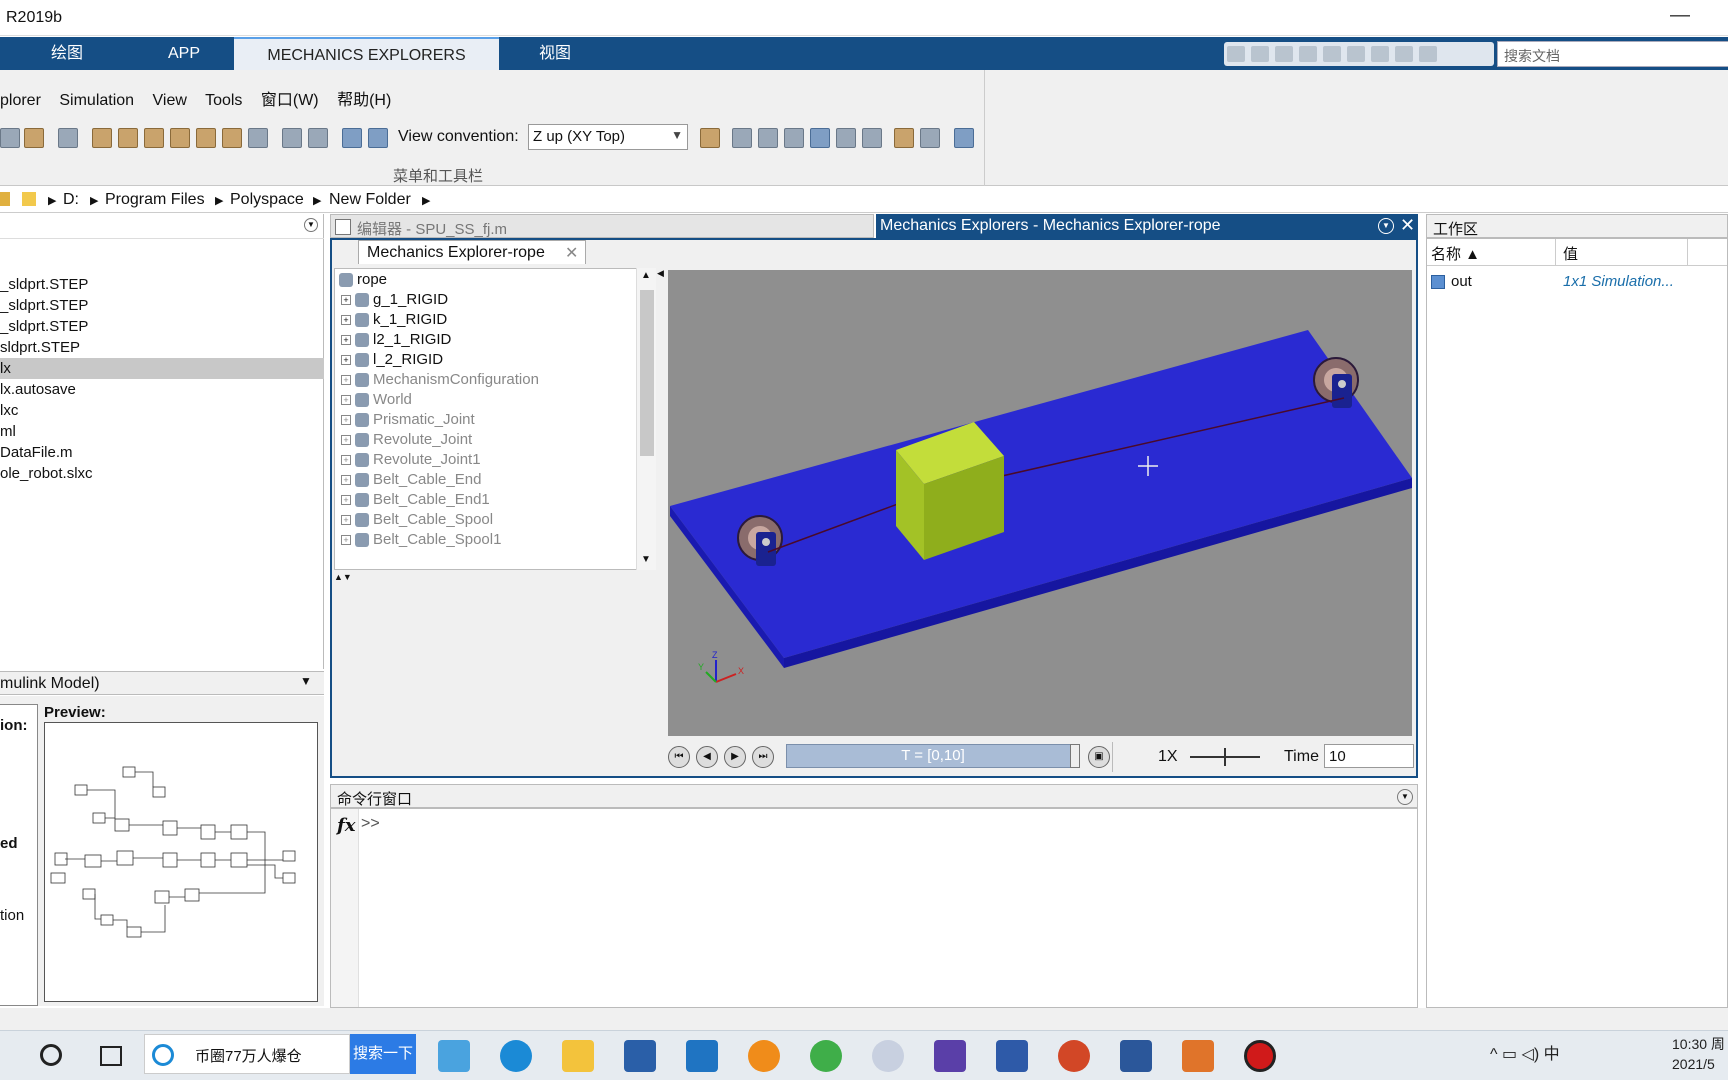  Describe the element at coordinates (1356, 54) in the screenshot. I see `redo-icon` at that location.